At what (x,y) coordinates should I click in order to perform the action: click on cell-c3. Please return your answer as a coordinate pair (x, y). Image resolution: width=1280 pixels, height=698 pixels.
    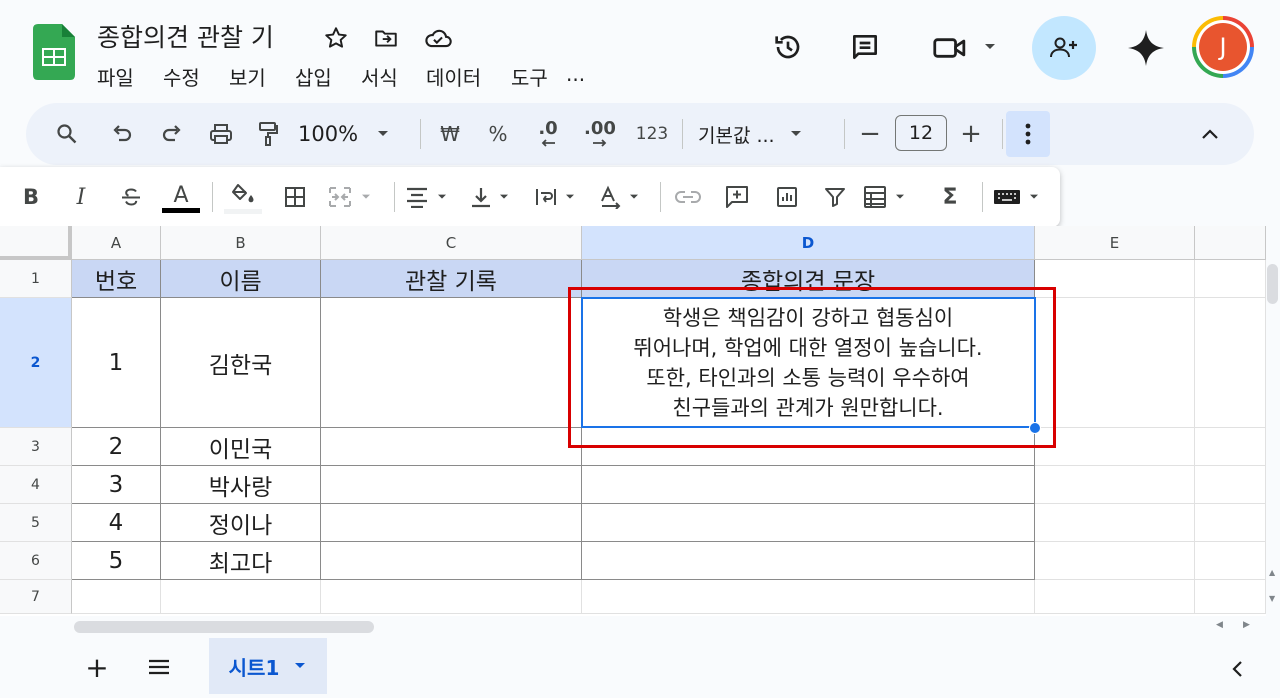
    Looking at the image, I should click on (451, 447).